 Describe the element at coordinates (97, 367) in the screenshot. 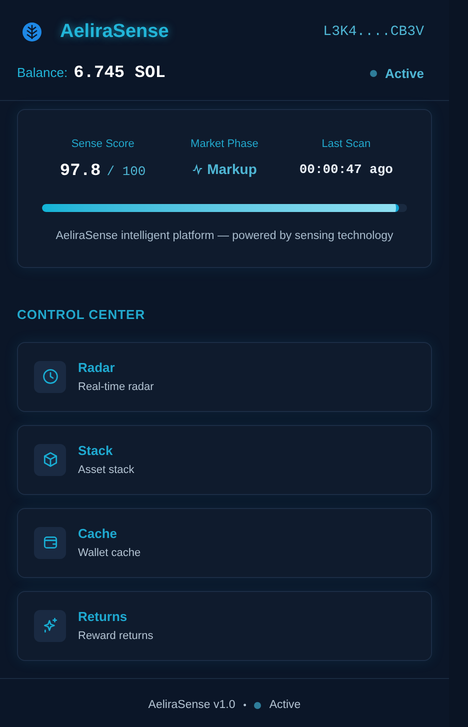

I see `card-title: Radar` at that location.